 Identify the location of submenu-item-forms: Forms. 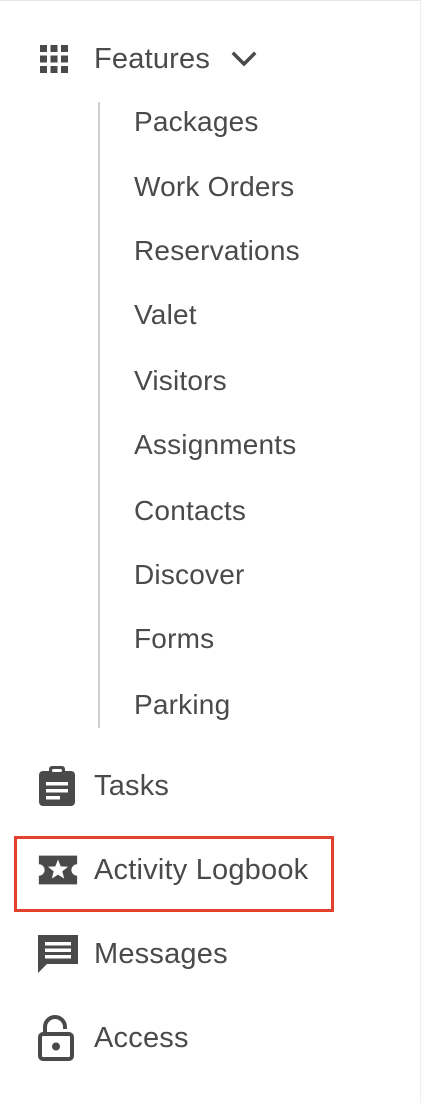
(174, 639).